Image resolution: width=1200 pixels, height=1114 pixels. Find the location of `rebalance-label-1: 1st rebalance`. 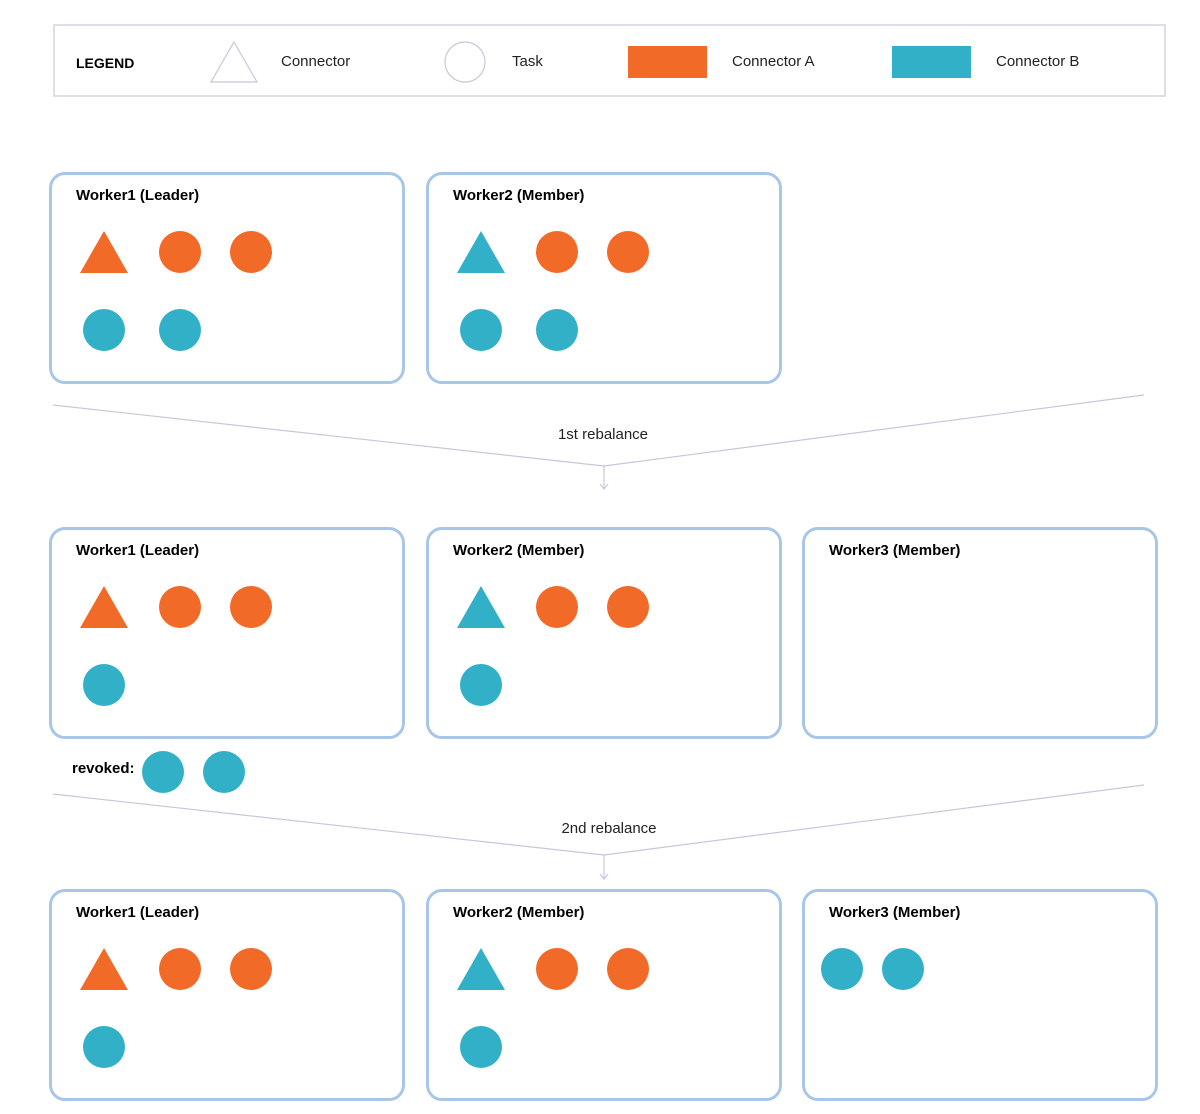

rebalance-label-1: 1st rebalance is located at coordinates (603, 434).